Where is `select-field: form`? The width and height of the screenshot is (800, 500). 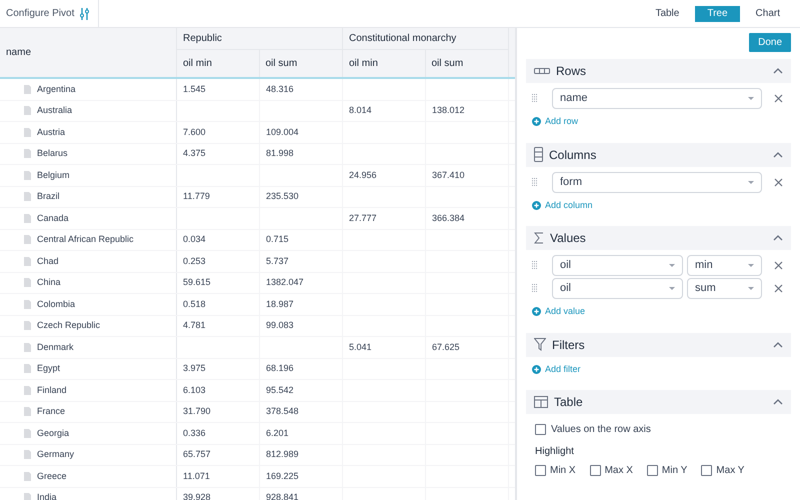 select-field: form is located at coordinates (657, 182).